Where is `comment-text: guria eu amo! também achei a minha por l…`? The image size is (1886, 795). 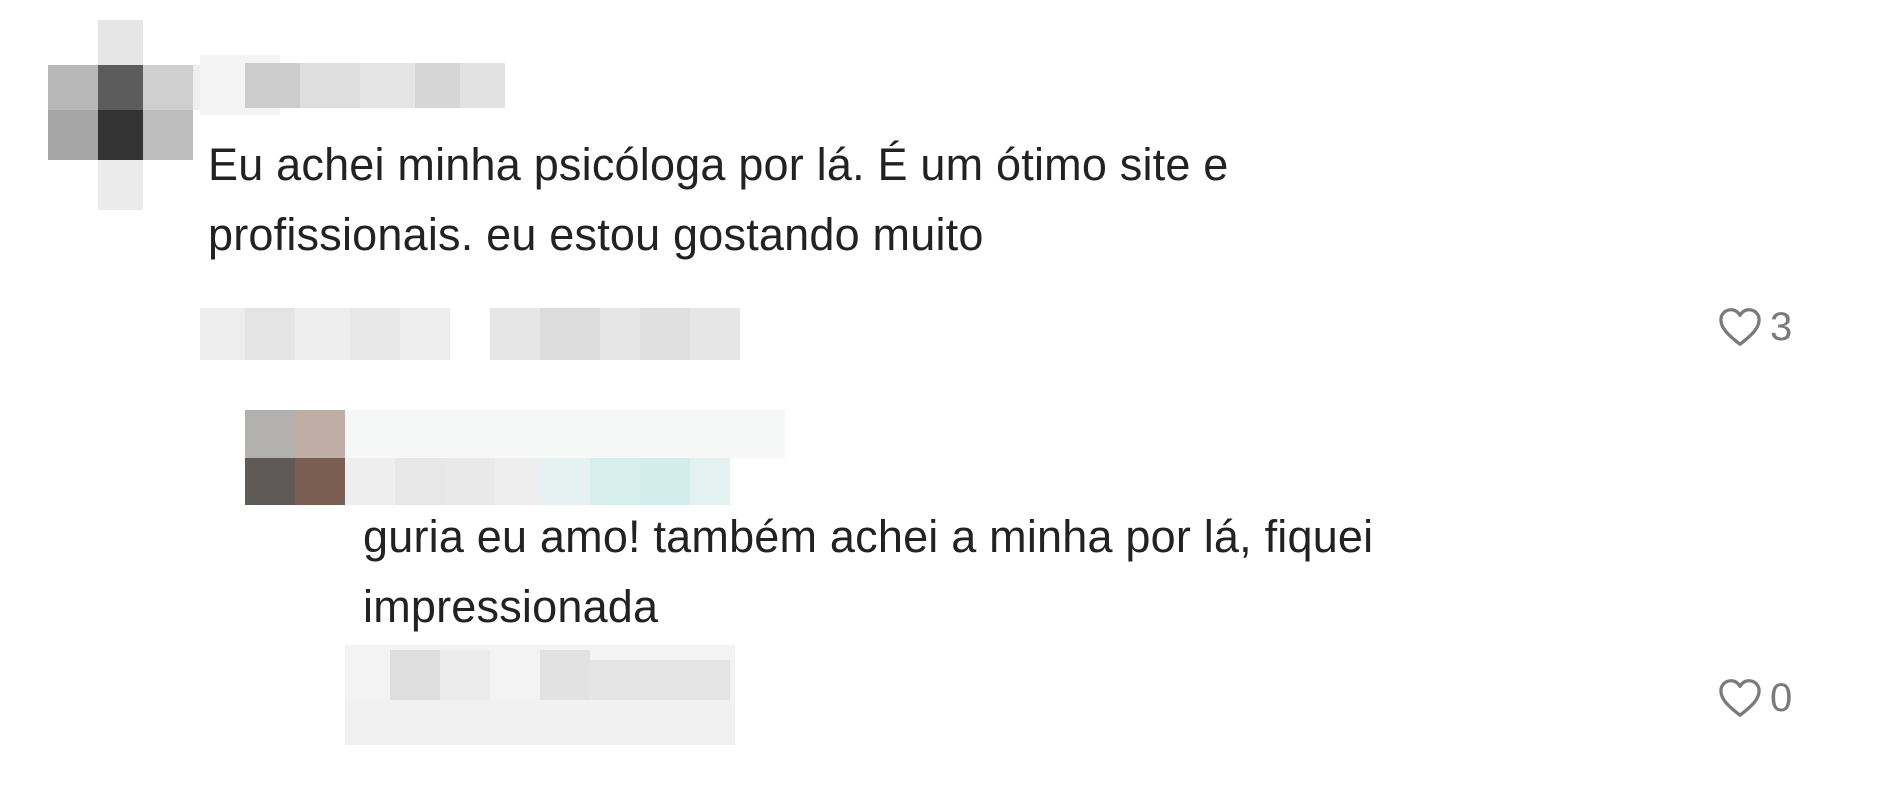
comment-text: guria eu amo! também achei a minha por l… is located at coordinates (868, 572).